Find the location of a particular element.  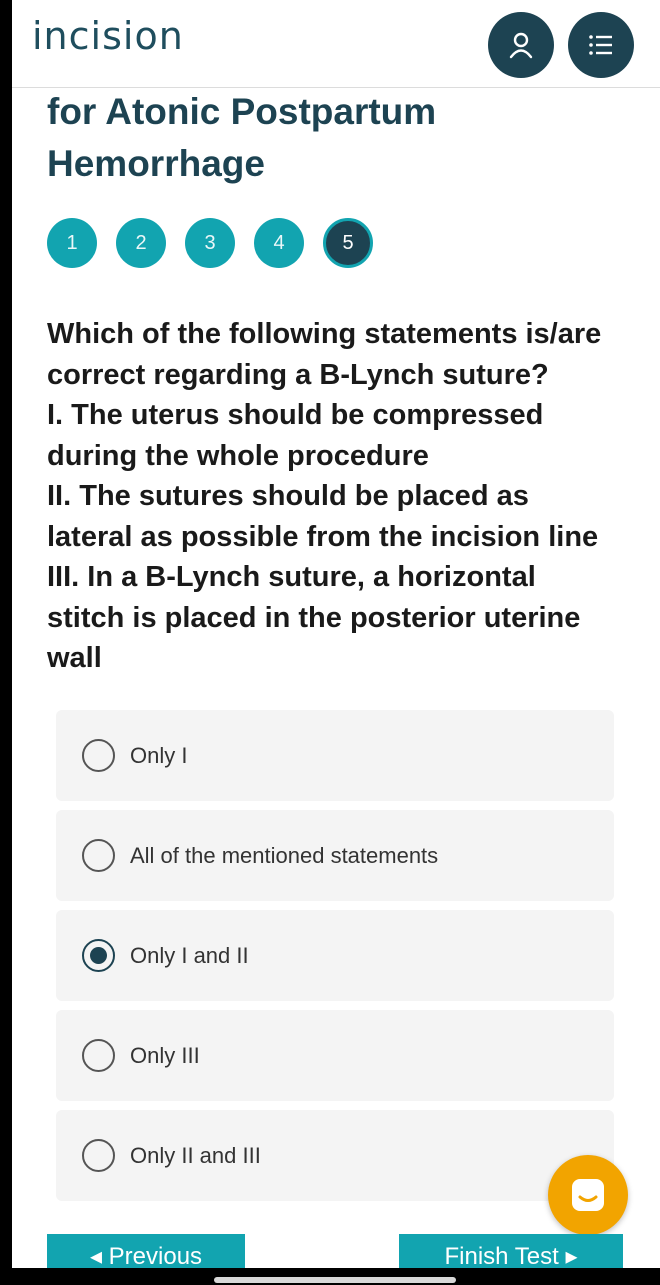

test-title-line: for Atonic Postpartum is located at coordinates (242, 111).